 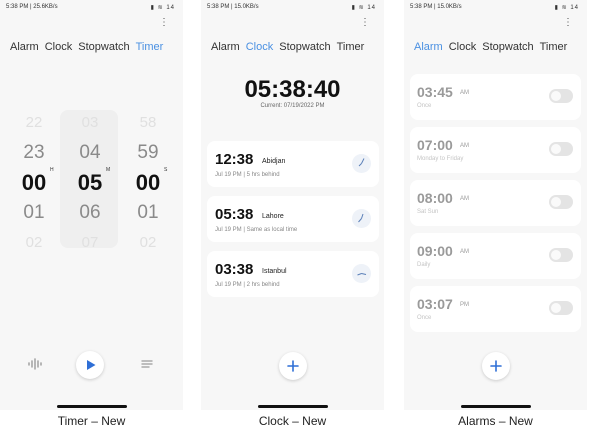 I want to click on alarm-repeat: Sat Sun, so click(x=428, y=212).